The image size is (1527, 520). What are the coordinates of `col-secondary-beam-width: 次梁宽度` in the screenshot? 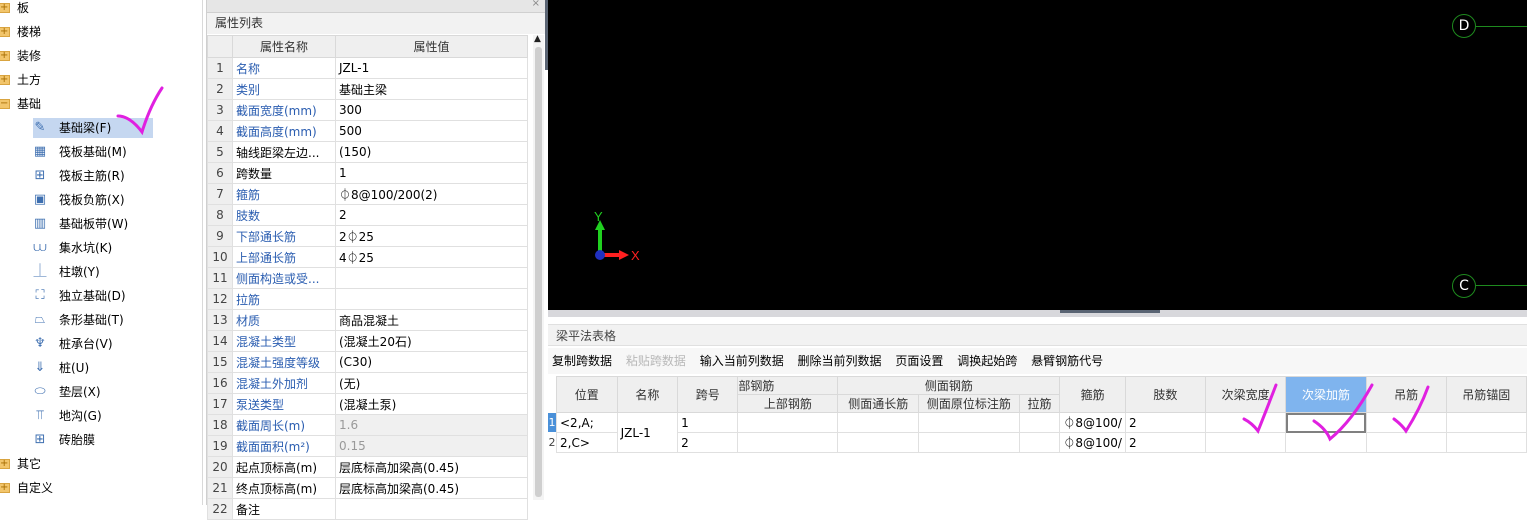 It's located at (1245, 394).